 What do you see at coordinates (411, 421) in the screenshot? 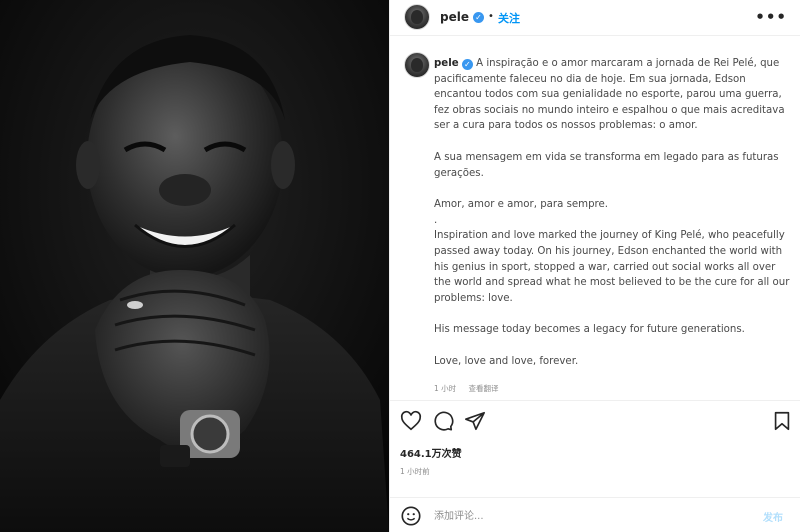
I see `heart-icon` at bounding box center [411, 421].